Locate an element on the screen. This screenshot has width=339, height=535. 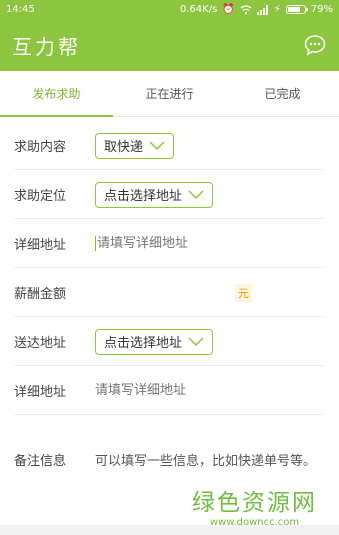
row-delivery: 送达地址 点击选择地址 is located at coordinates (169, 341).